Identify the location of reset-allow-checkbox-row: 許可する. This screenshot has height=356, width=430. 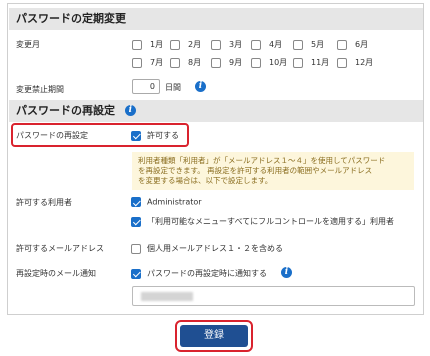
(155, 135).